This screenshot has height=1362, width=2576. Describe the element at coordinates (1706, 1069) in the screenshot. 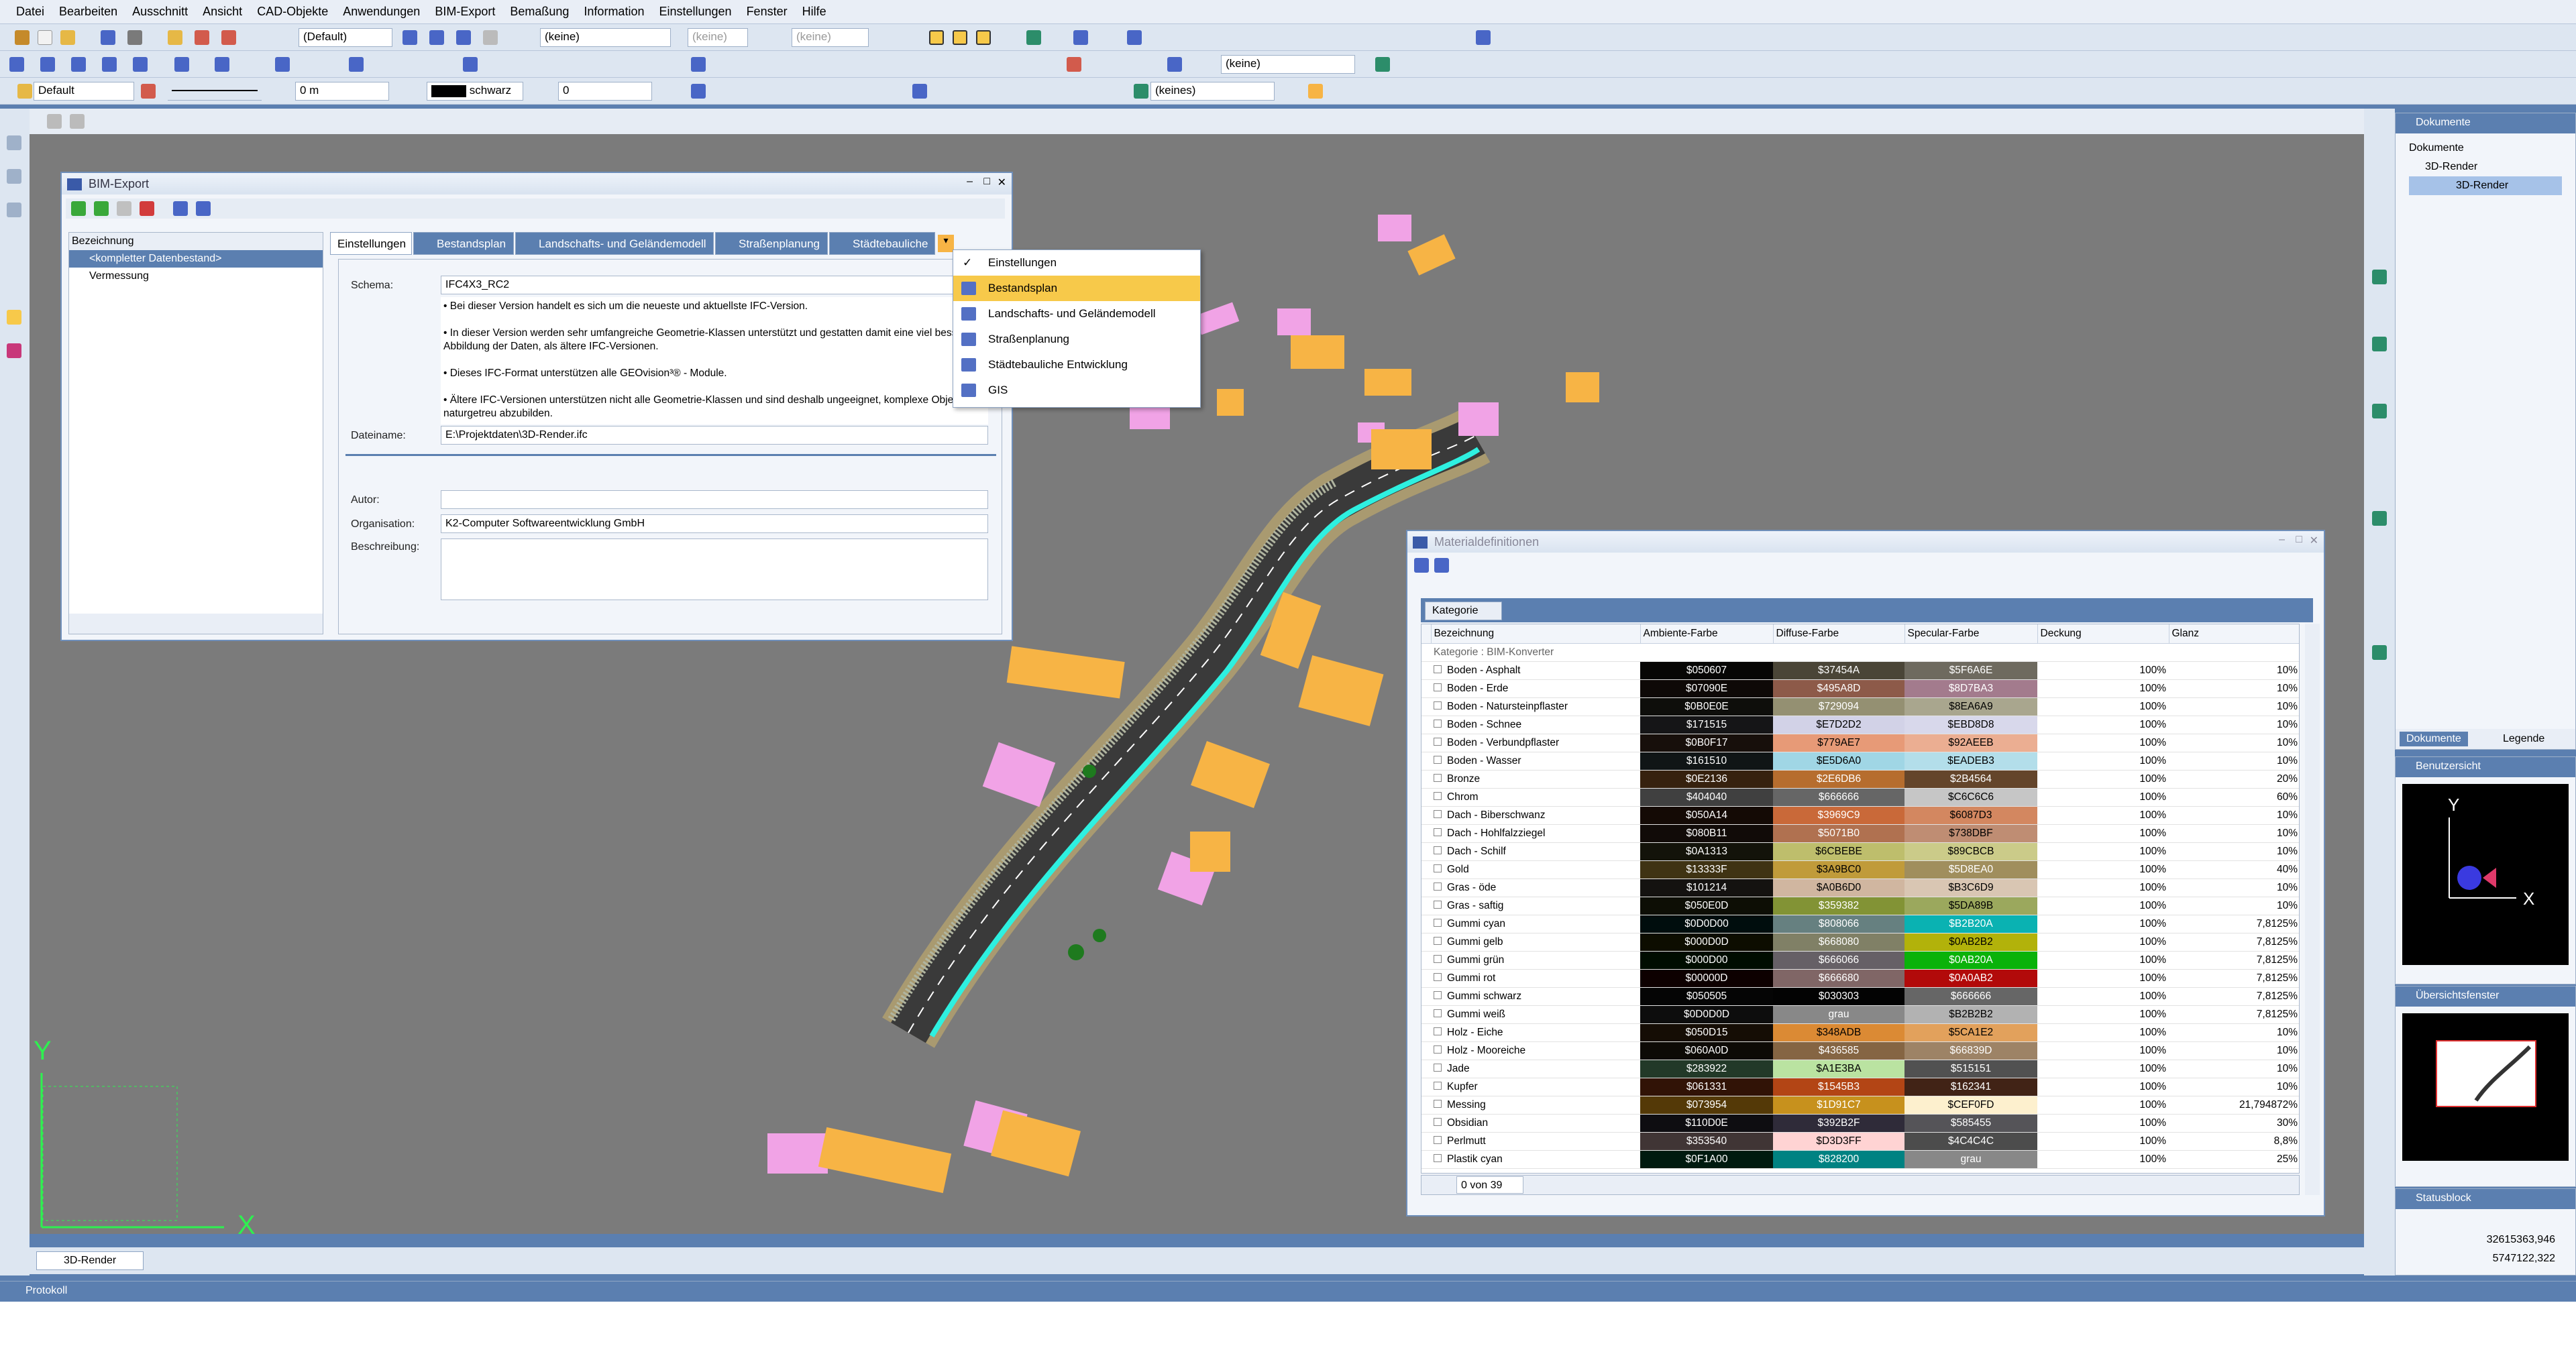

I see `cell-ambient: $283922` at that location.